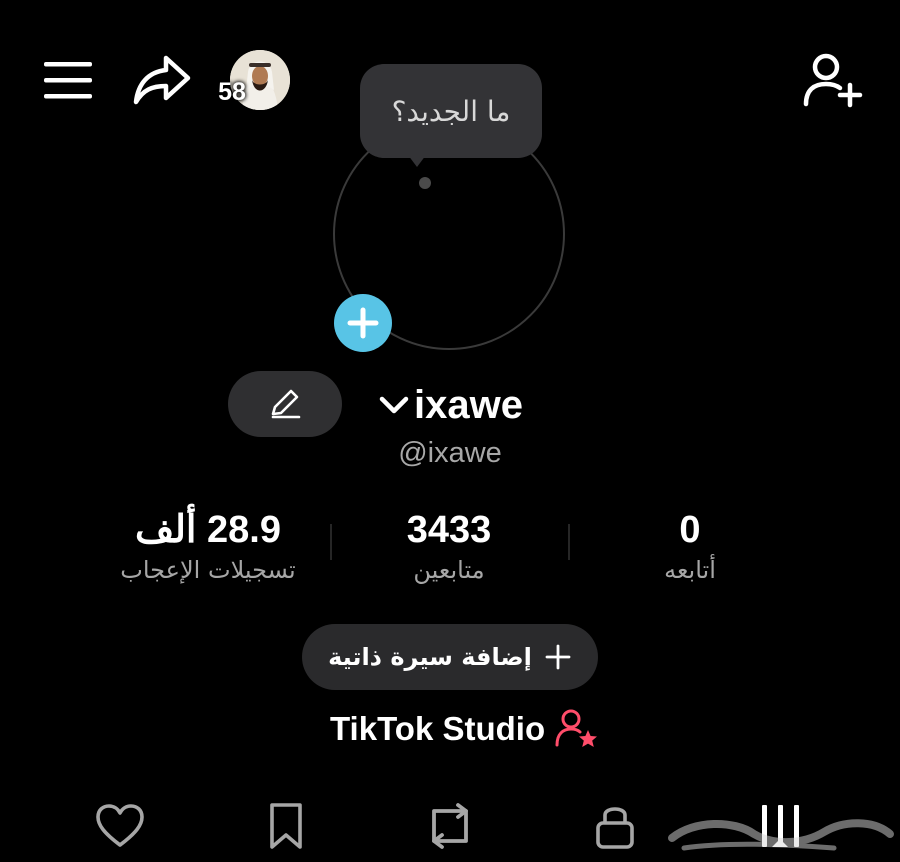 This screenshot has width=900, height=862. What do you see at coordinates (449, 570) in the screenshot?
I see `followers-label: متابعين` at bounding box center [449, 570].